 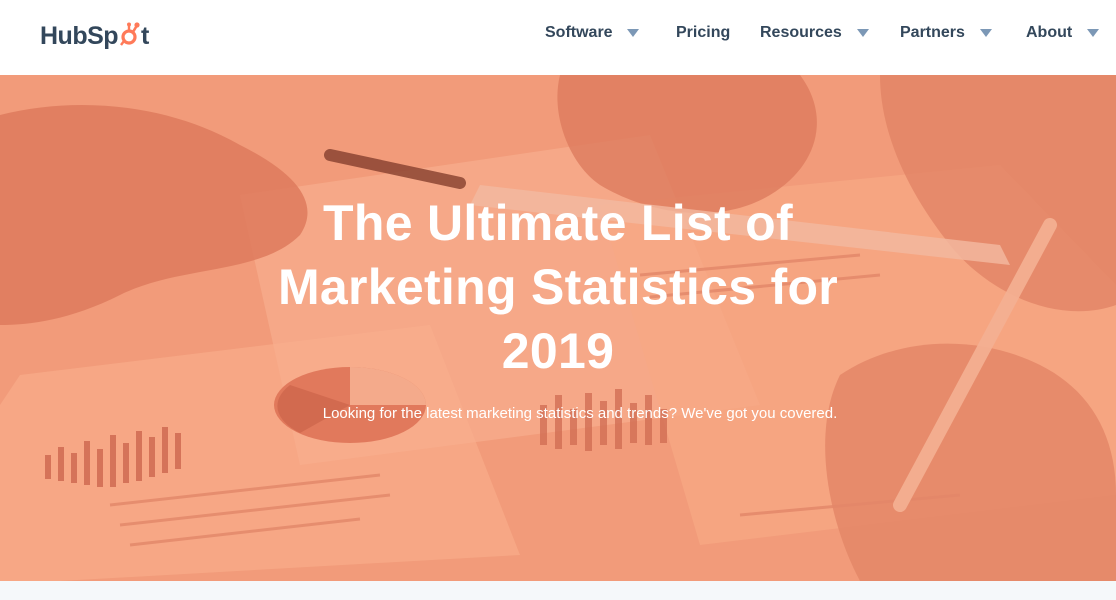 I want to click on nav-pricing: Pricing, so click(x=703, y=33).